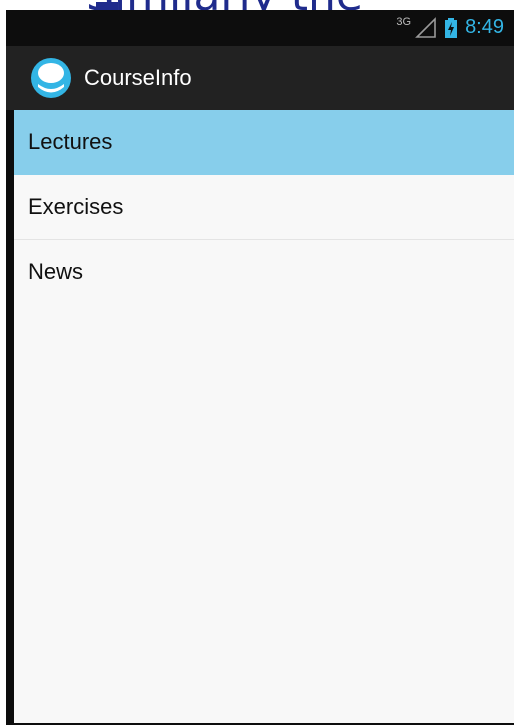 The image size is (518, 725). I want to click on network-type-label: 3G, so click(404, 21).